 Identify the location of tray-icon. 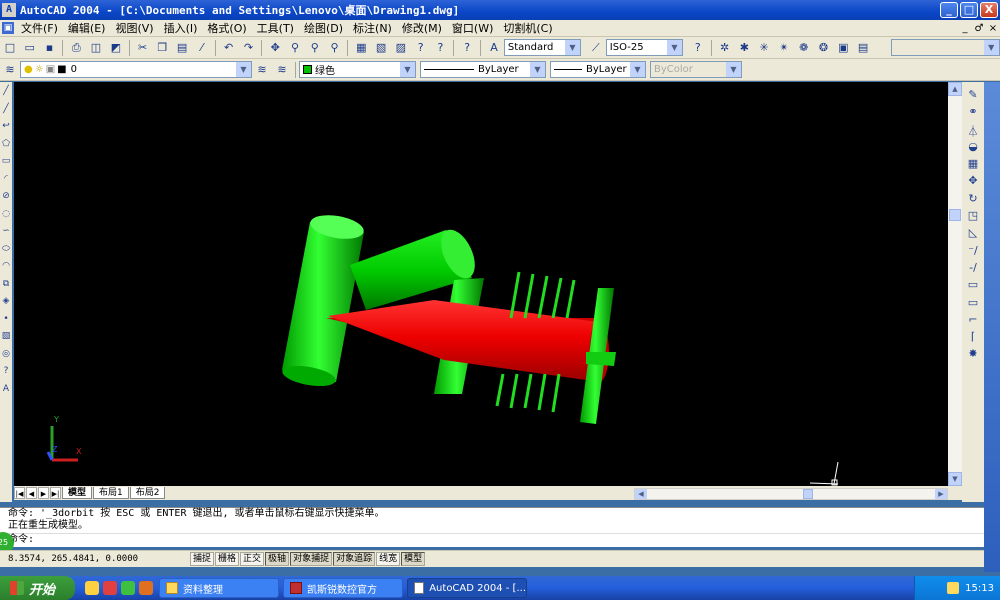
(953, 588).